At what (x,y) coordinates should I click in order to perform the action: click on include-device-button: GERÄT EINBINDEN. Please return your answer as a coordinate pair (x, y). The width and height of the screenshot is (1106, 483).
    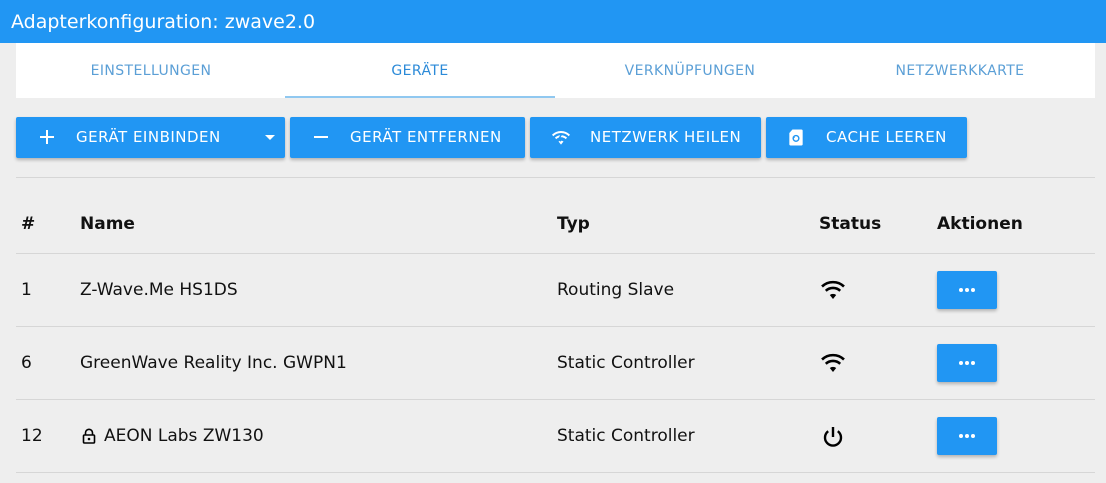
    Looking at the image, I should click on (150, 137).